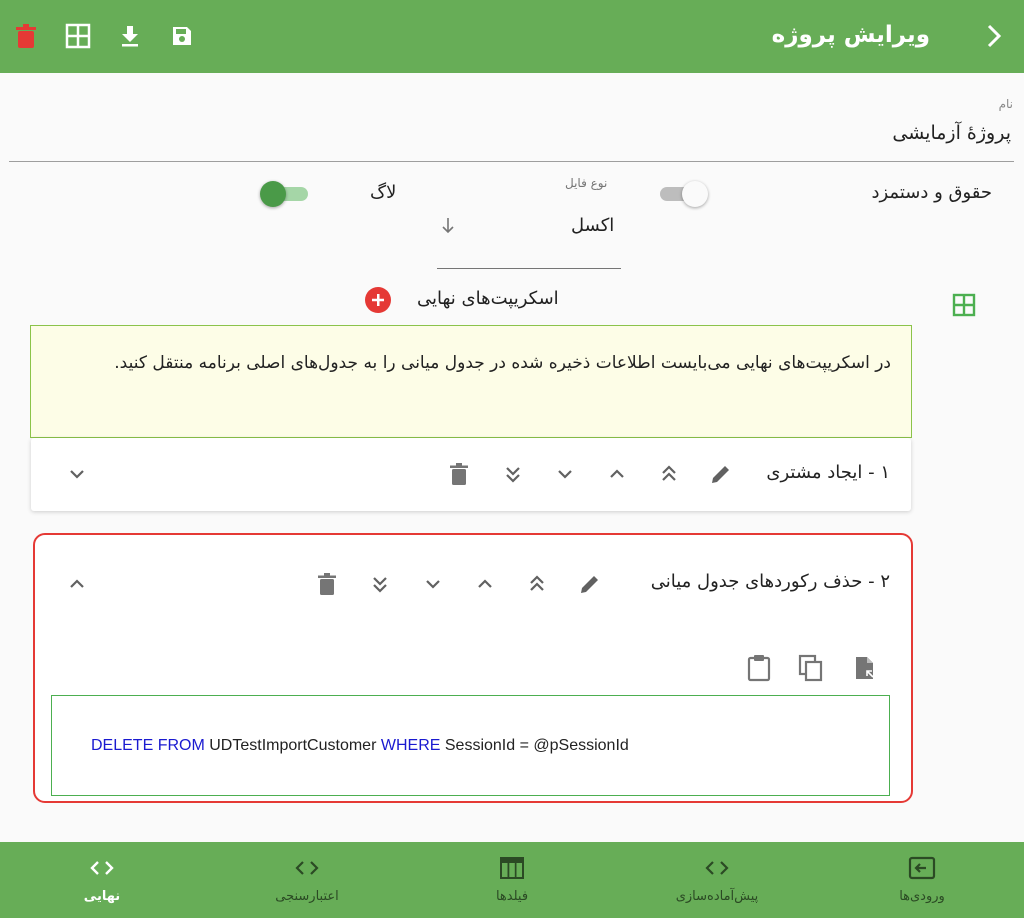  I want to click on insert-file-icon, so click(865, 668).